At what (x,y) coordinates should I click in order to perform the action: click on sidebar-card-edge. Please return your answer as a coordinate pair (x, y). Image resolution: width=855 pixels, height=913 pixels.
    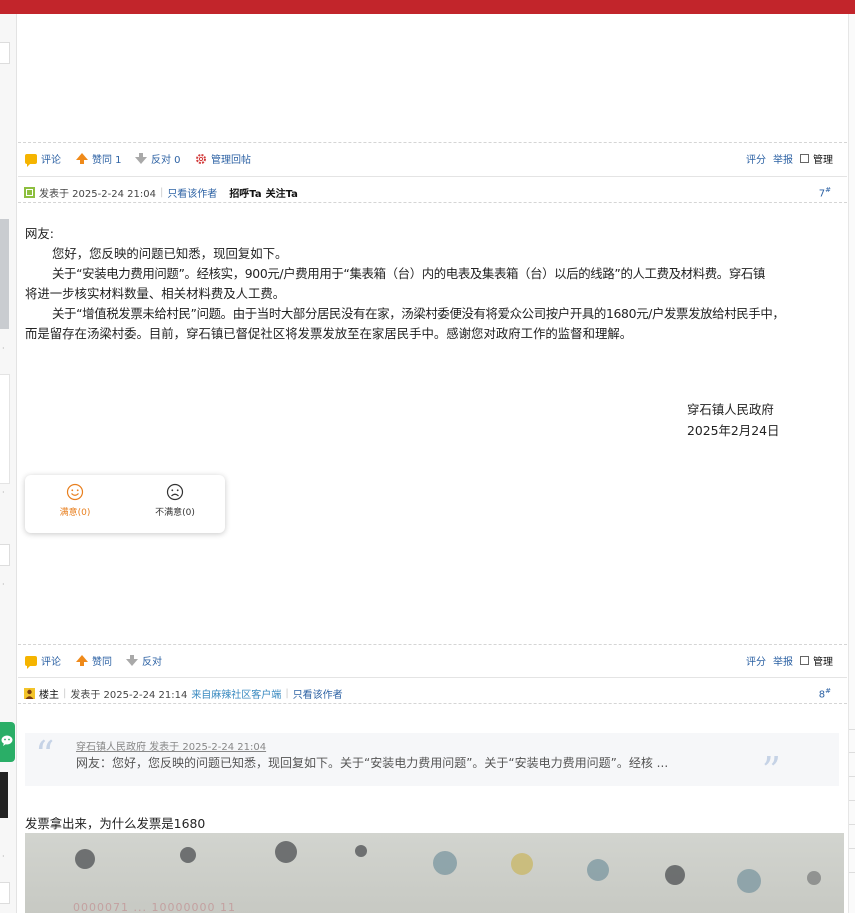
    Looking at the image, I should click on (5, 429).